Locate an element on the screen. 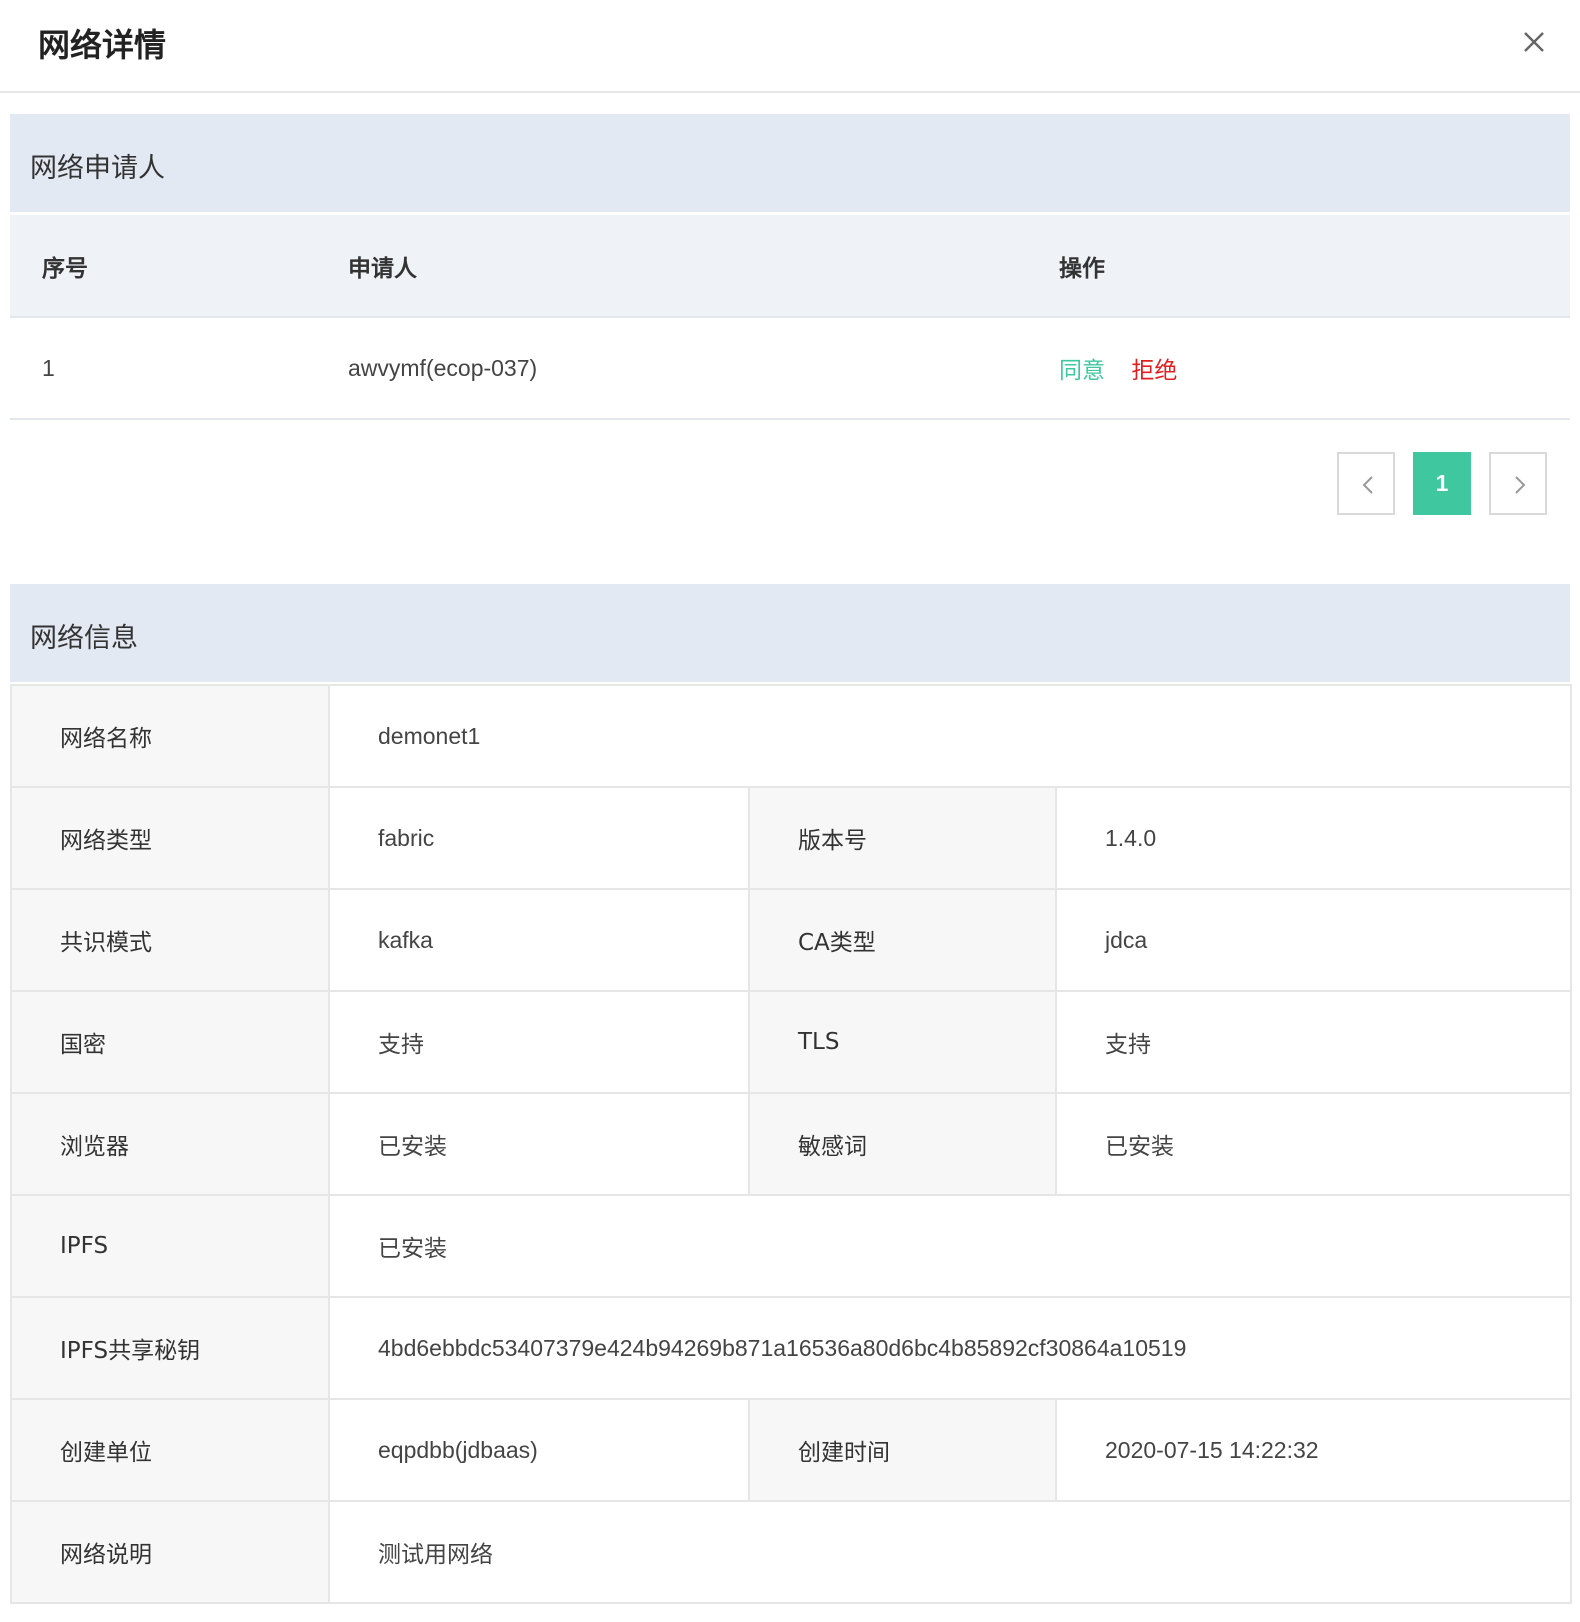  close-button is located at coordinates (1534, 42).